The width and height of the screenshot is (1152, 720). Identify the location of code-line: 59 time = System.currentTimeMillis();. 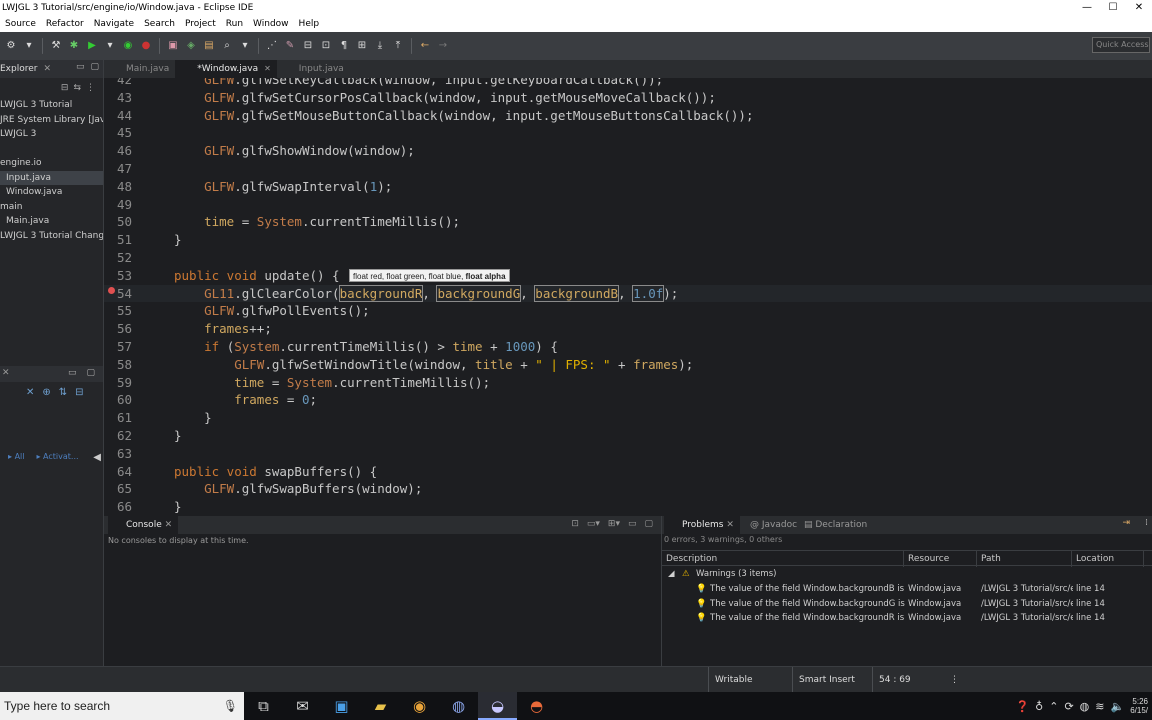
(628, 383).